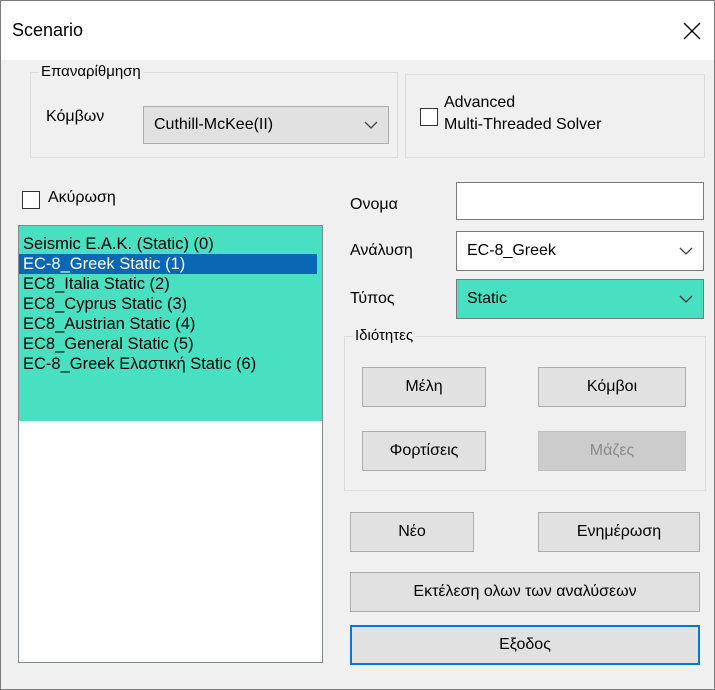  I want to click on scenario-item-1: EC-8_Greek Static (1), so click(168, 264).